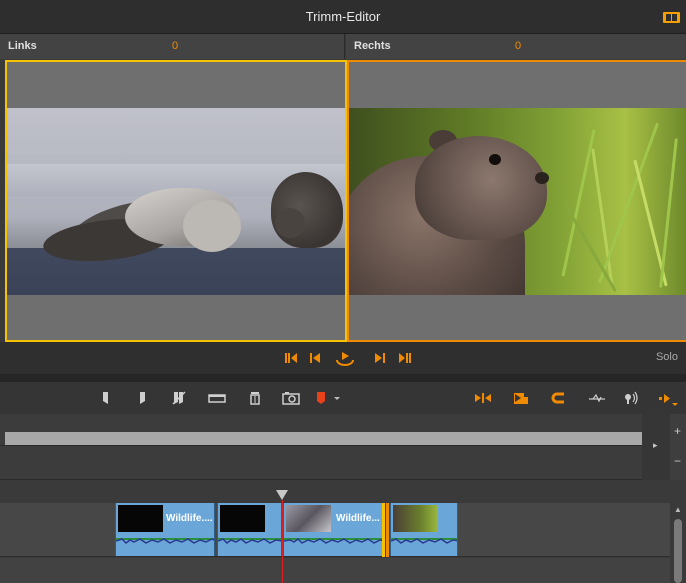  What do you see at coordinates (343, 378) in the screenshot?
I see `panel-divider` at bounding box center [343, 378].